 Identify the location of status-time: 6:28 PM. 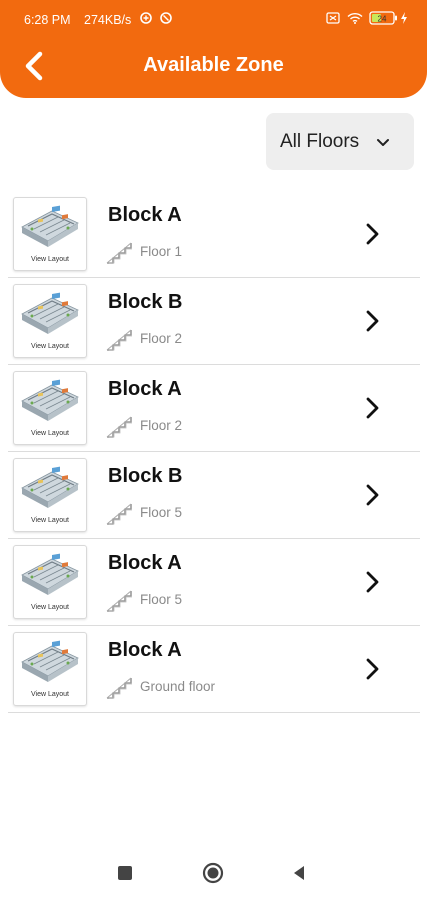
(47, 20).